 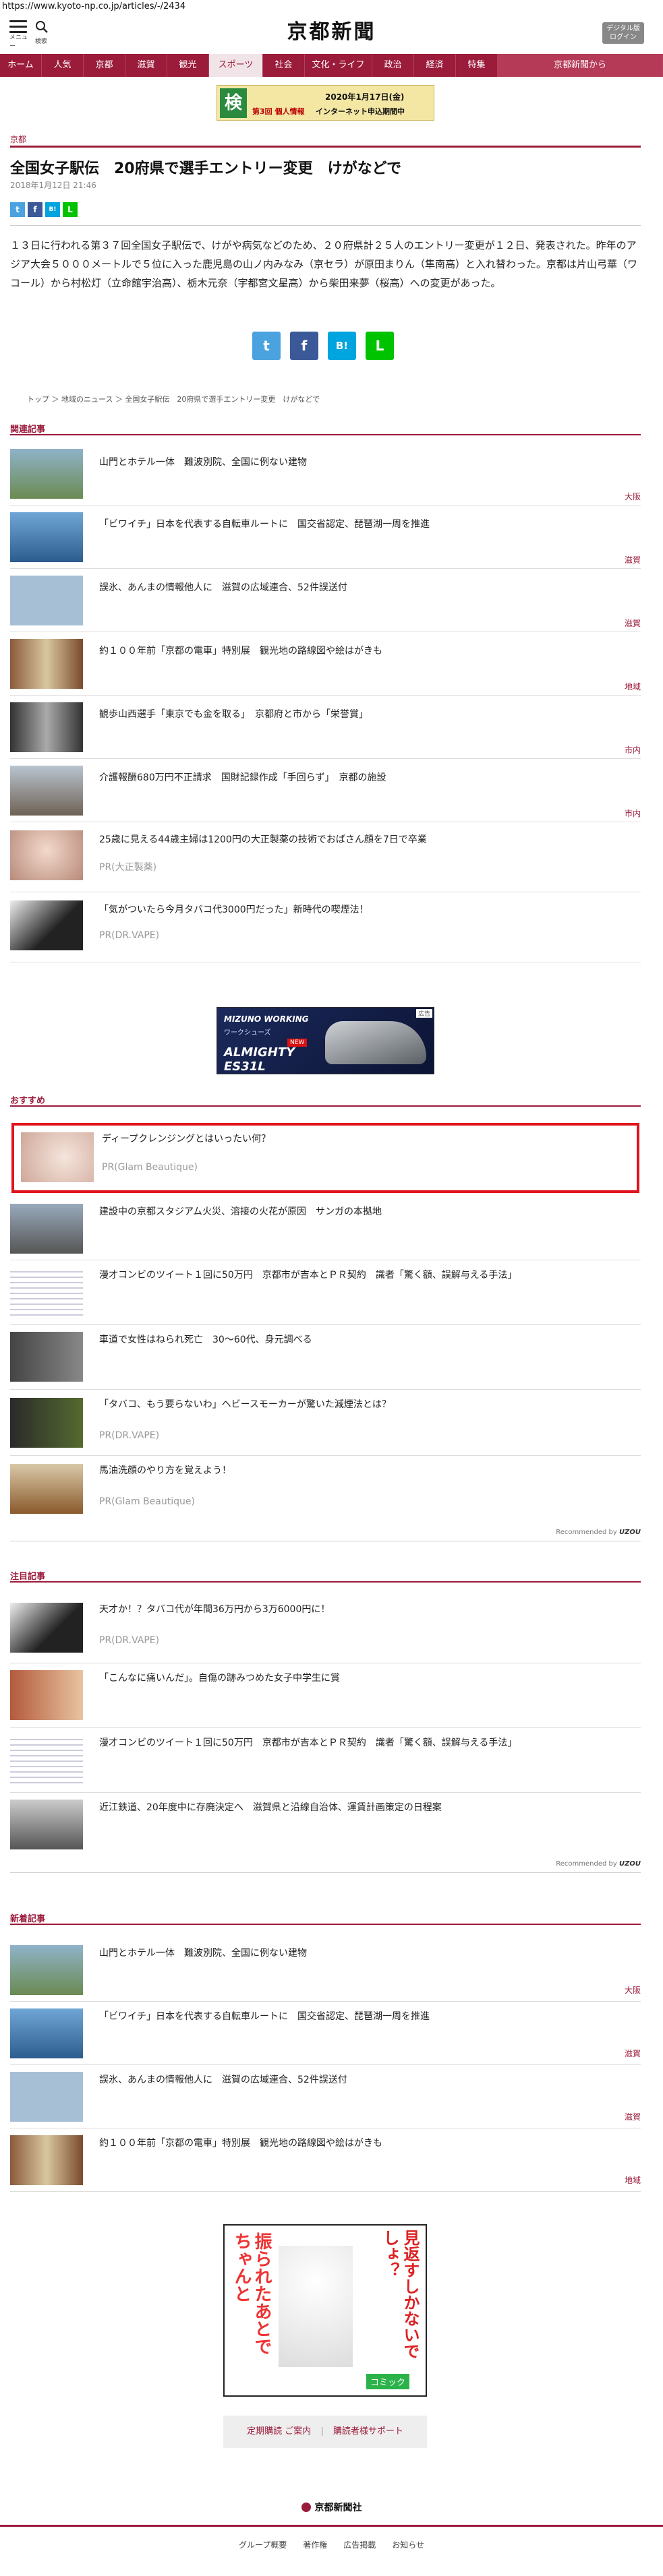 What do you see at coordinates (338, 66) in the screenshot?
I see `nav-culture: 文化・ライフ` at bounding box center [338, 66].